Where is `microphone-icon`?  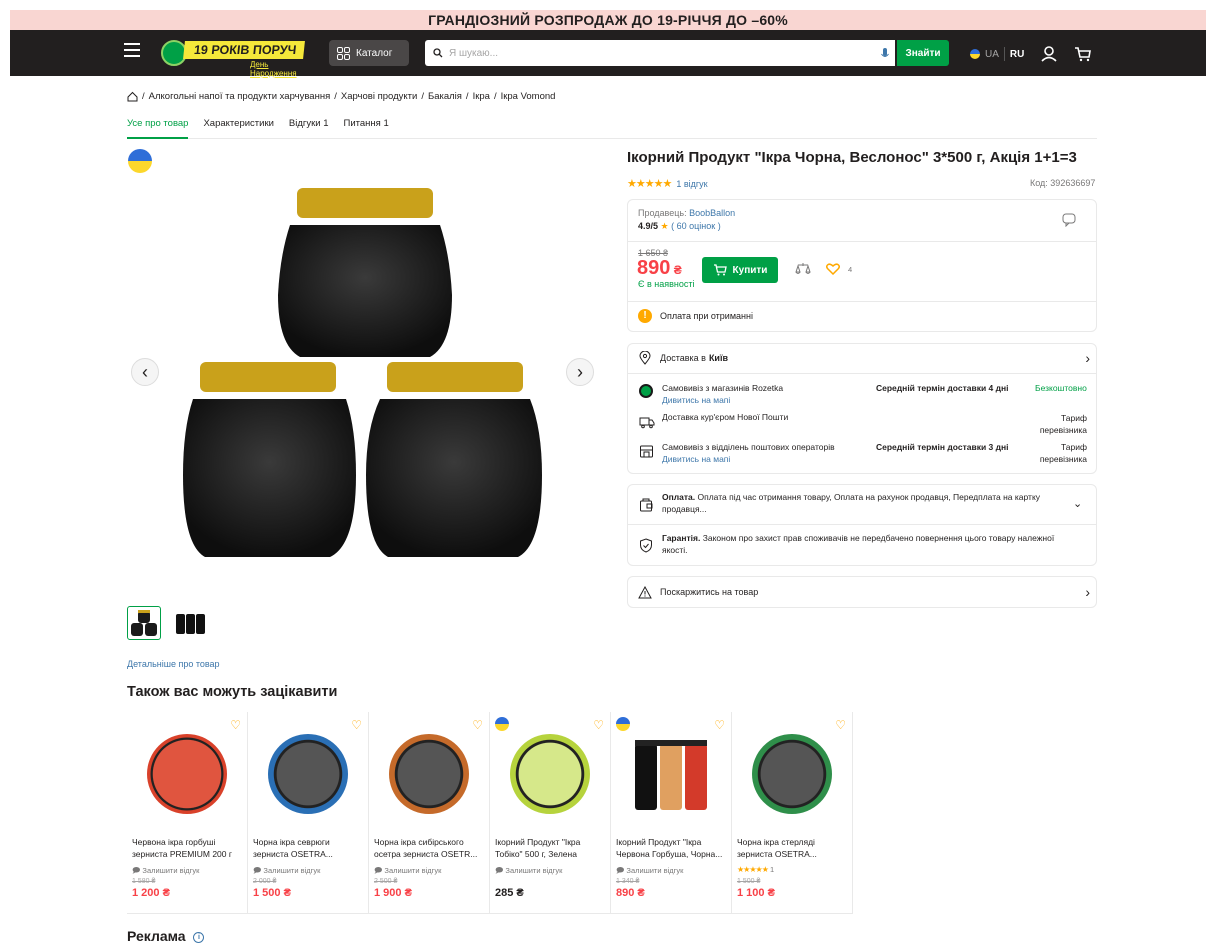
microphone-icon is located at coordinates (885, 54).